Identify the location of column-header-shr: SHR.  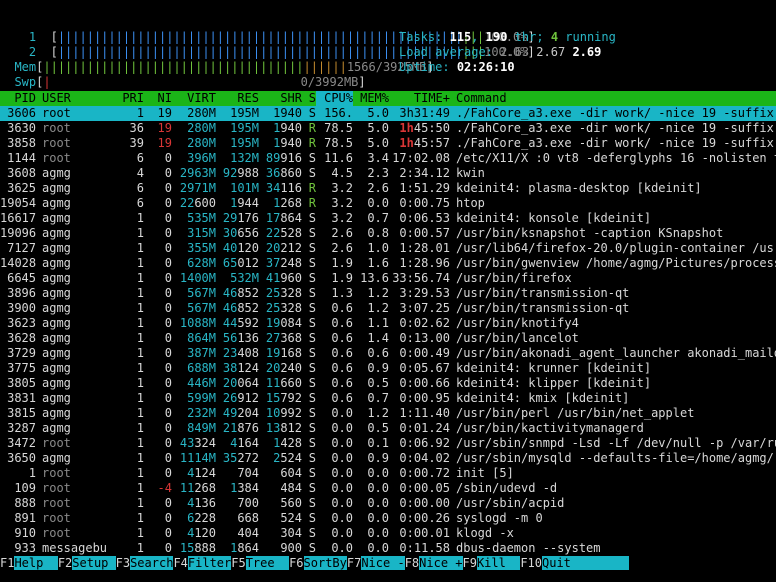
(280, 98).